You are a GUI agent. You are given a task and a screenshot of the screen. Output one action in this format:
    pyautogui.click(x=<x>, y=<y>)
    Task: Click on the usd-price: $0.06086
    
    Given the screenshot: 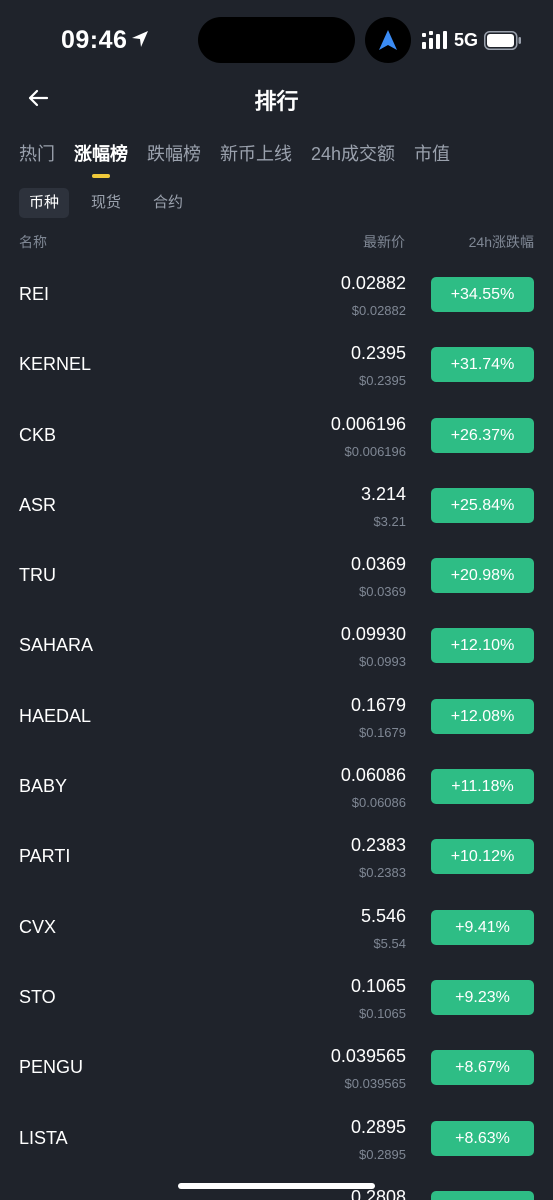 What is the action you would take?
    pyautogui.click(x=378, y=803)
    